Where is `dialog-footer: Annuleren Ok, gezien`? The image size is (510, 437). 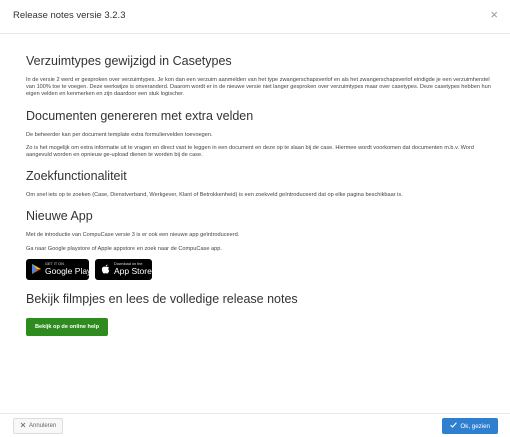 dialog-footer: Annuleren Ok, gezien is located at coordinates (255, 425).